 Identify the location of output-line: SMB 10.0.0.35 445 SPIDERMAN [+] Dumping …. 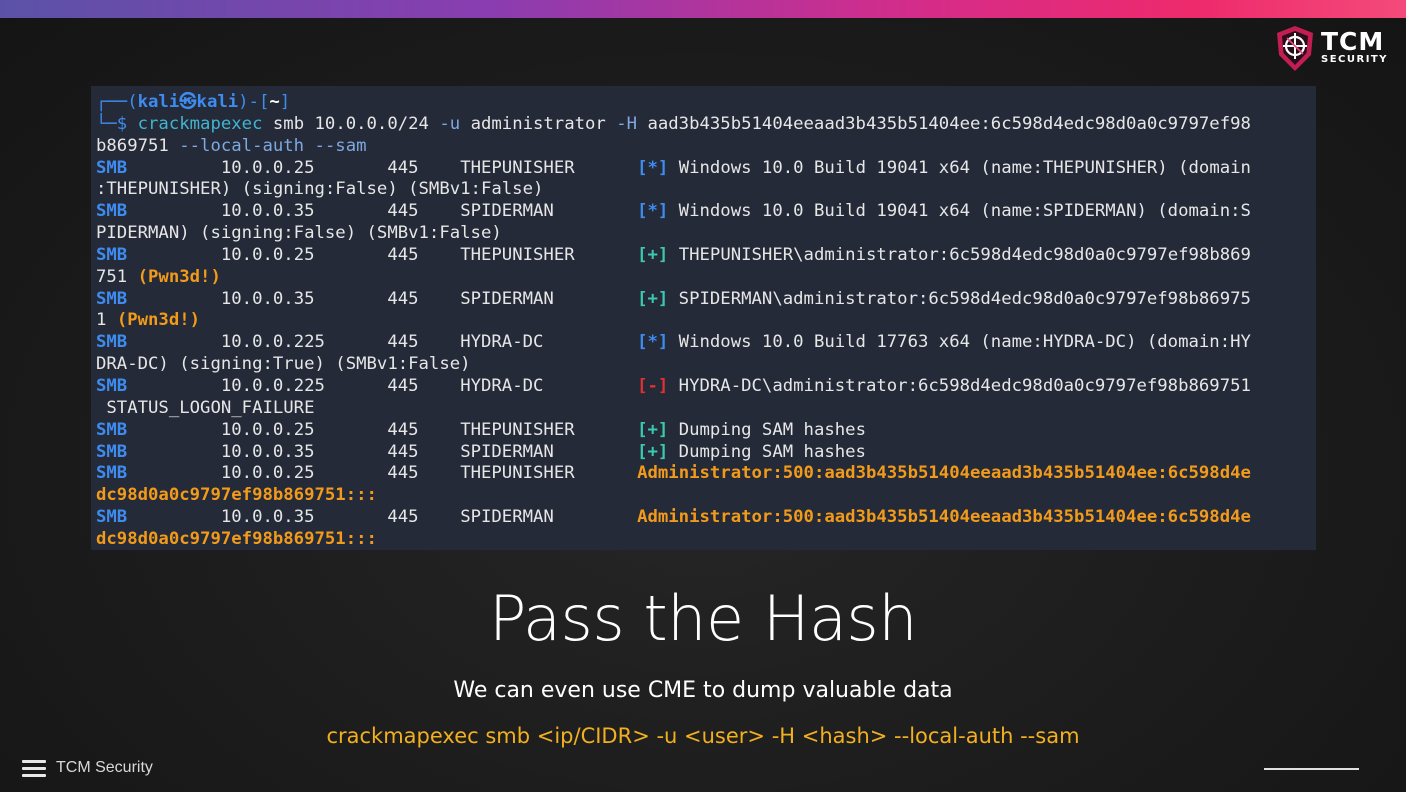
(706, 453).